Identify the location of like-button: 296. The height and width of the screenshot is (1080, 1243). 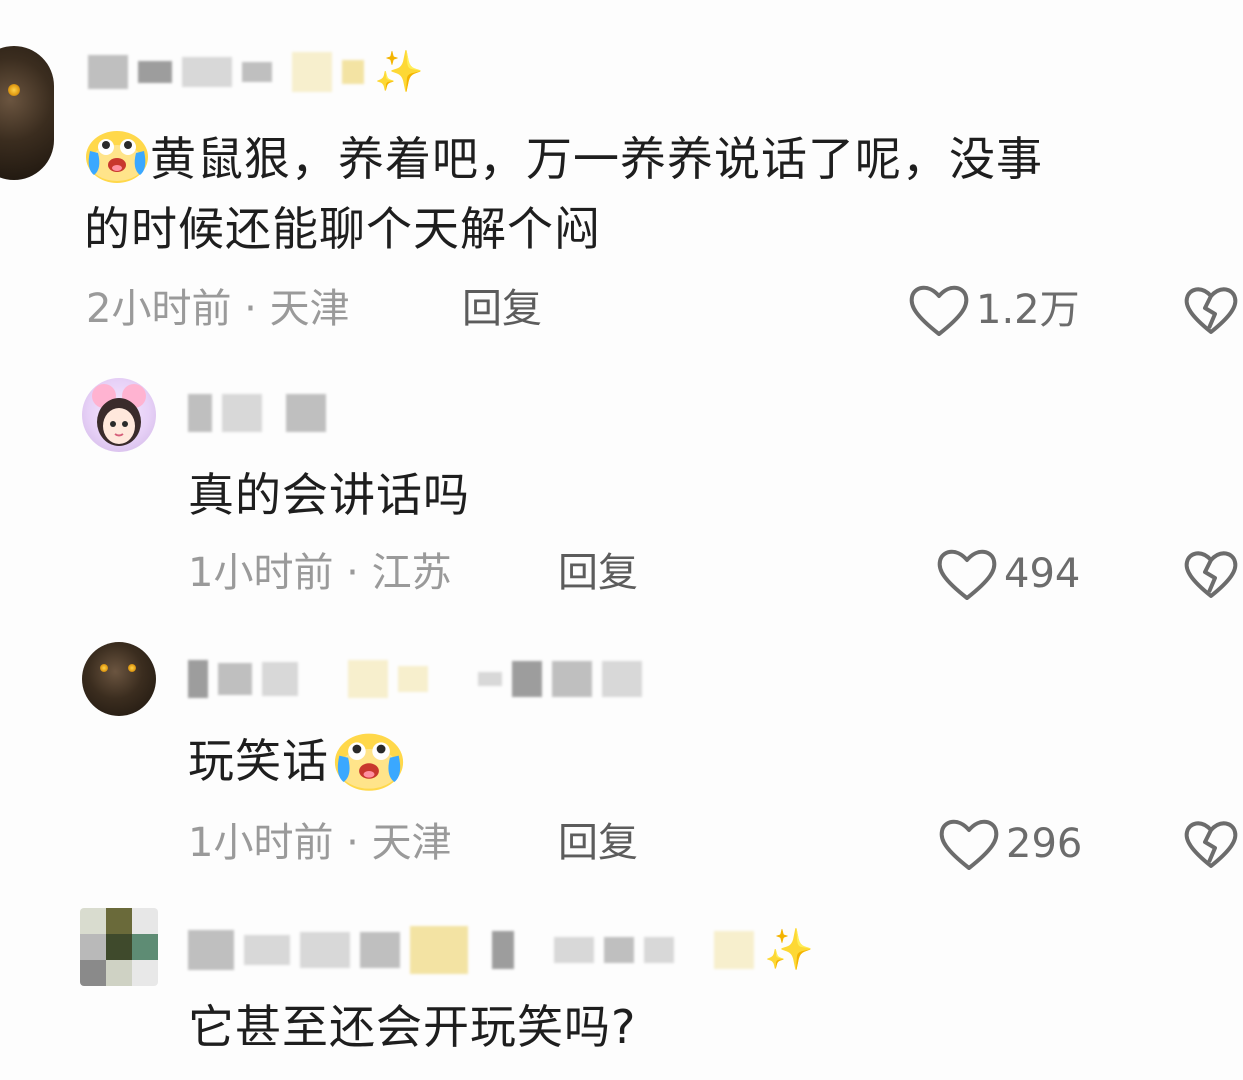
(1010, 844).